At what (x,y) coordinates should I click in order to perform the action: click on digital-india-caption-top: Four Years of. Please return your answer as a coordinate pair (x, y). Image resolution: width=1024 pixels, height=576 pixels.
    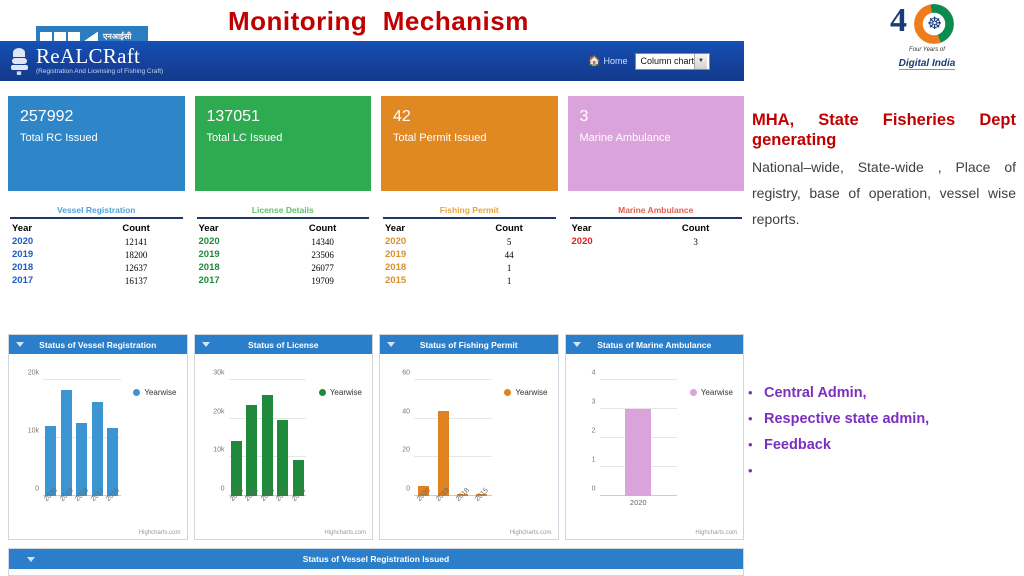
    Looking at the image, I should click on (927, 50).